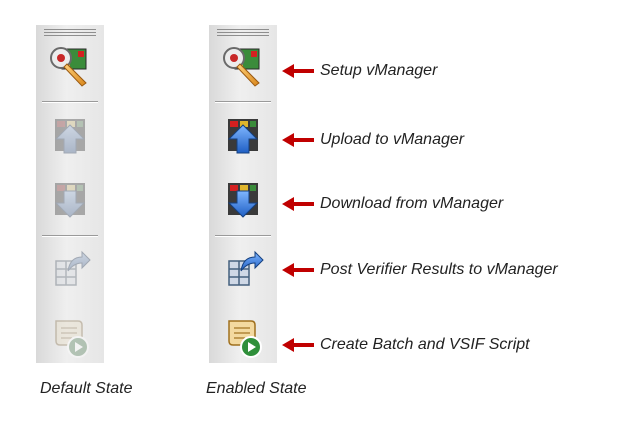  Describe the element at coordinates (379, 70) in the screenshot. I see `callout-label: Setup vManager` at that location.